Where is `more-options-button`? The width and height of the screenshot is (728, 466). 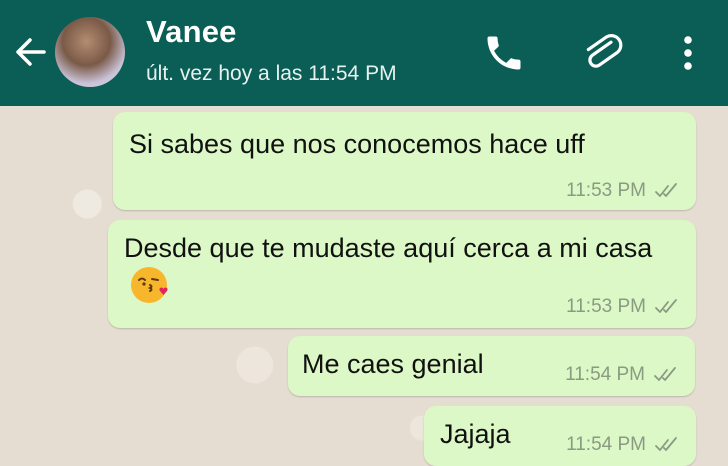
more-options-button is located at coordinates (688, 53).